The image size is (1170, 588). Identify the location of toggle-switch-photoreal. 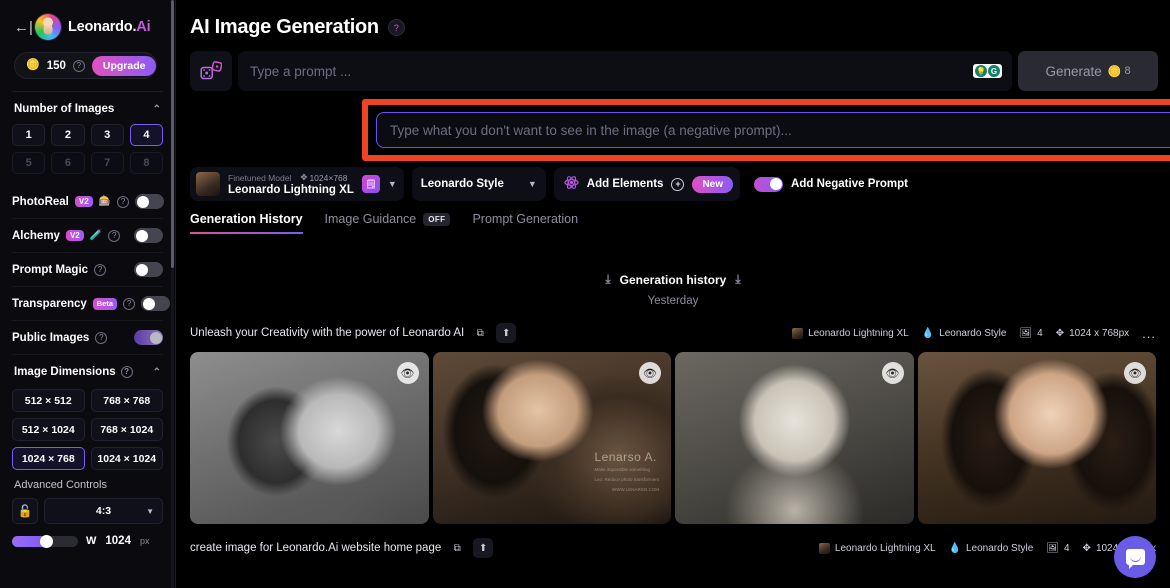
(150, 201).